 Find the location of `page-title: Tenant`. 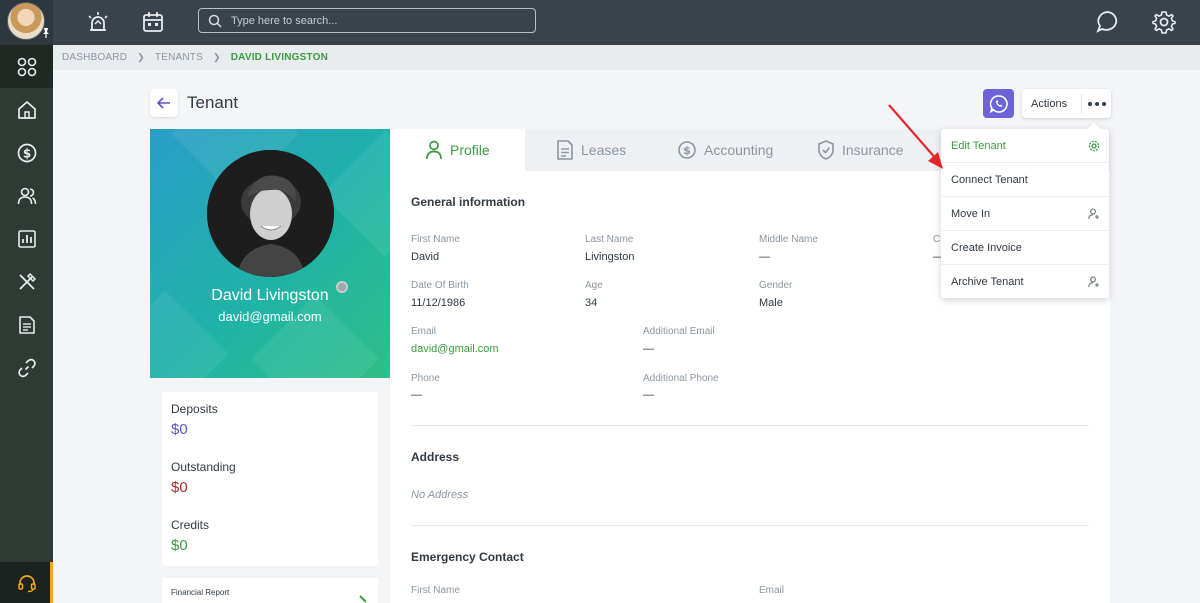

page-title: Tenant is located at coordinates (213, 102).